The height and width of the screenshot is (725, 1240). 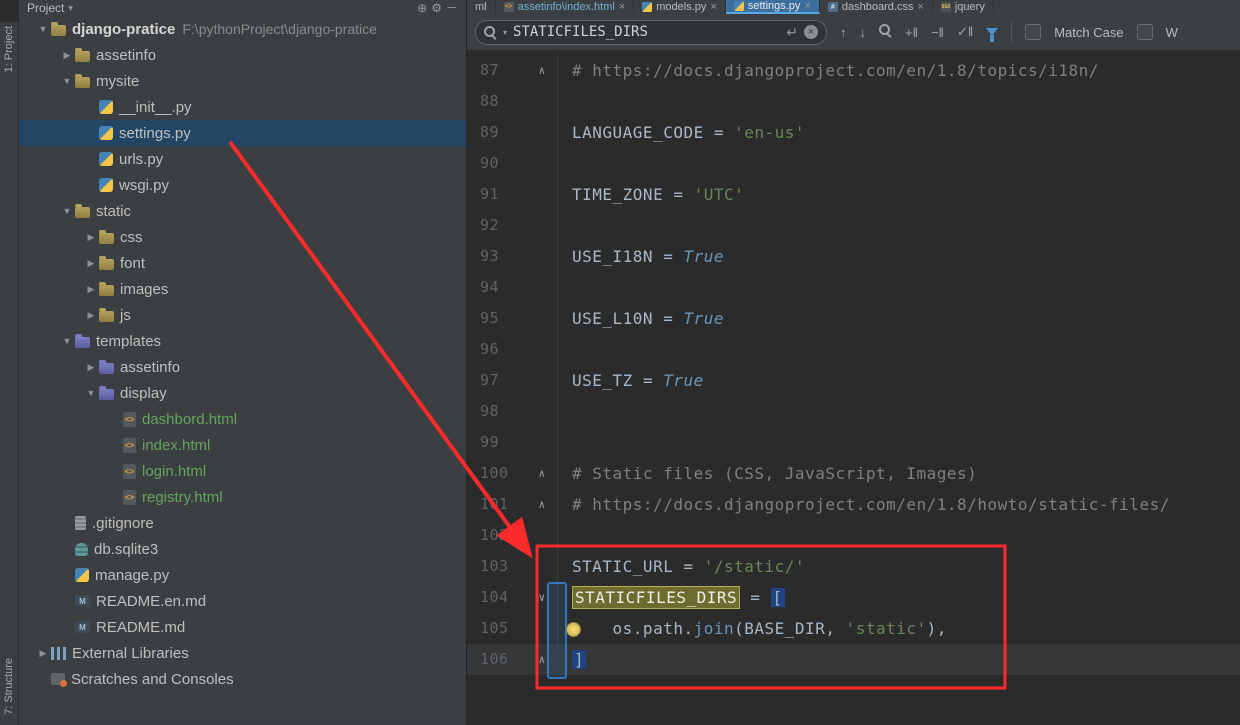 What do you see at coordinates (565, 7) in the screenshot?
I see `tab-assetinfo-index-html: assetinfo\index.html ×` at bounding box center [565, 7].